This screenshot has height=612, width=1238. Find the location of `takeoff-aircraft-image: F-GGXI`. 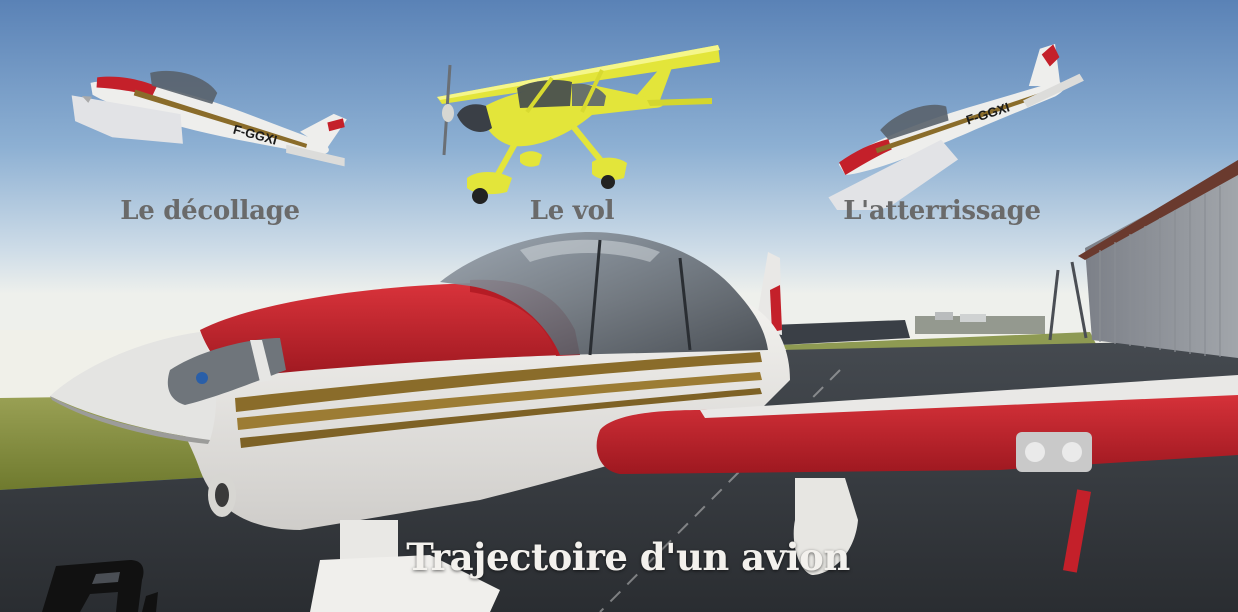

takeoff-aircraft-image: F-GGXI is located at coordinates (209, 118).